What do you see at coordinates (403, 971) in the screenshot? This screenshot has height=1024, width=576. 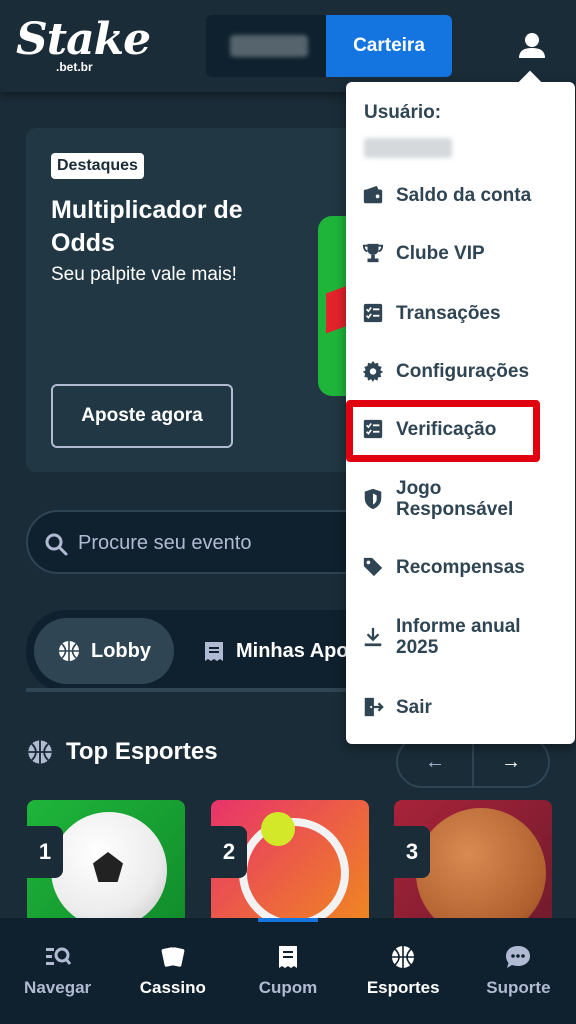 I see `nav-sports: Esportes` at bounding box center [403, 971].